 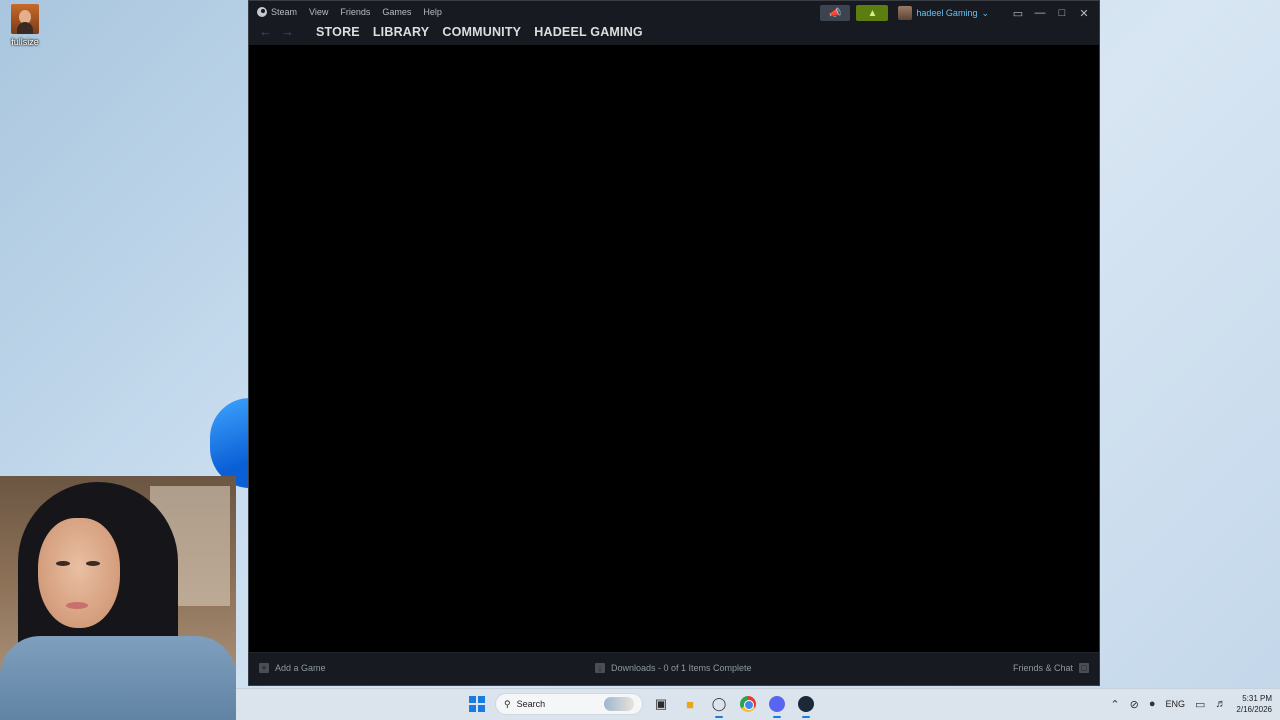 What do you see at coordinates (985, 12) in the screenshot?
I see `chevron-down-icon: ⌄` at bounding box center [985, 12].